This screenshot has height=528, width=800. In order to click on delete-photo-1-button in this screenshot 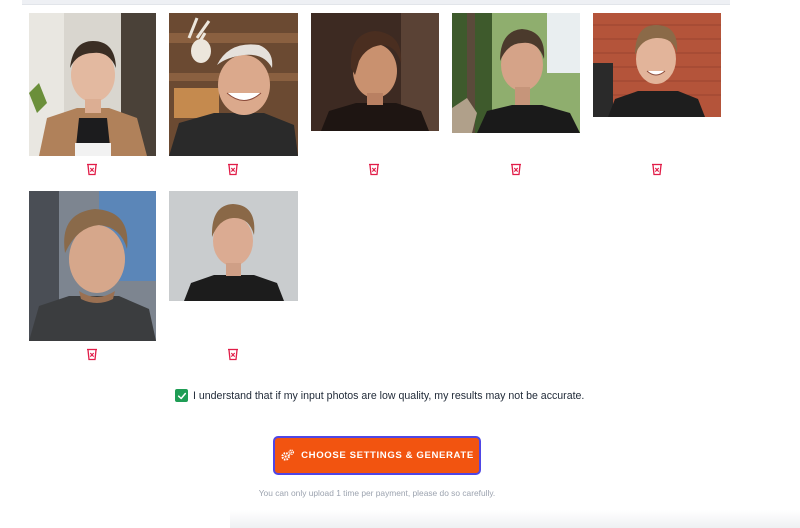, I will do `click(92, 169)`.